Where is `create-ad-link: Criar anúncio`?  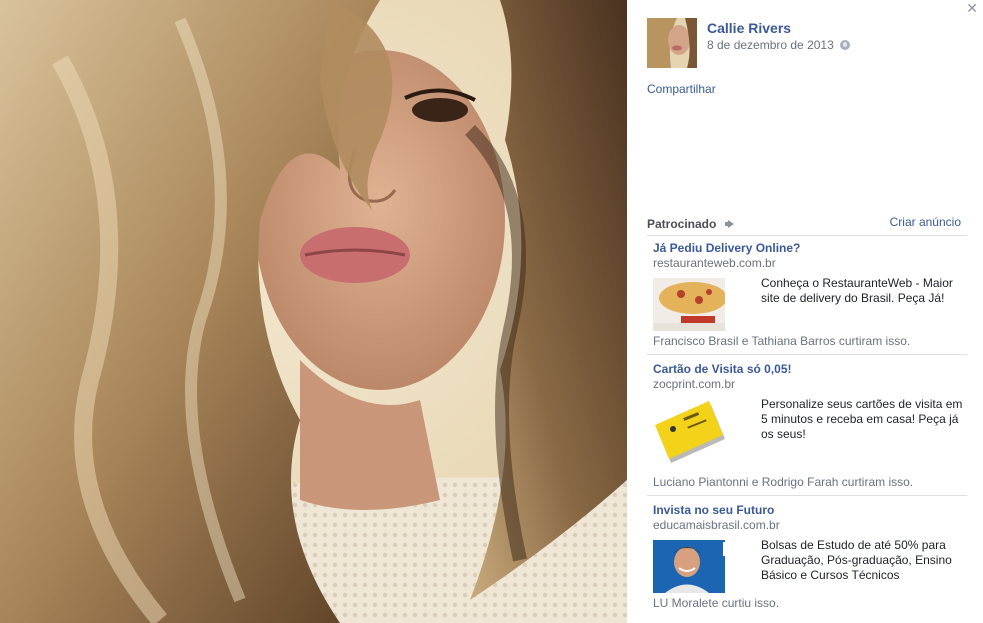
create-ad-link: Criar anúncio is located at coordinates (925, 222).